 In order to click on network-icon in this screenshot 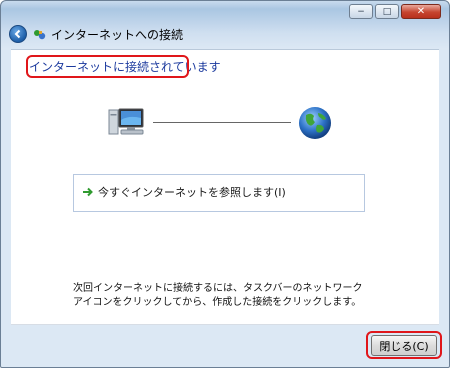, I will do `click(40, 35)`.